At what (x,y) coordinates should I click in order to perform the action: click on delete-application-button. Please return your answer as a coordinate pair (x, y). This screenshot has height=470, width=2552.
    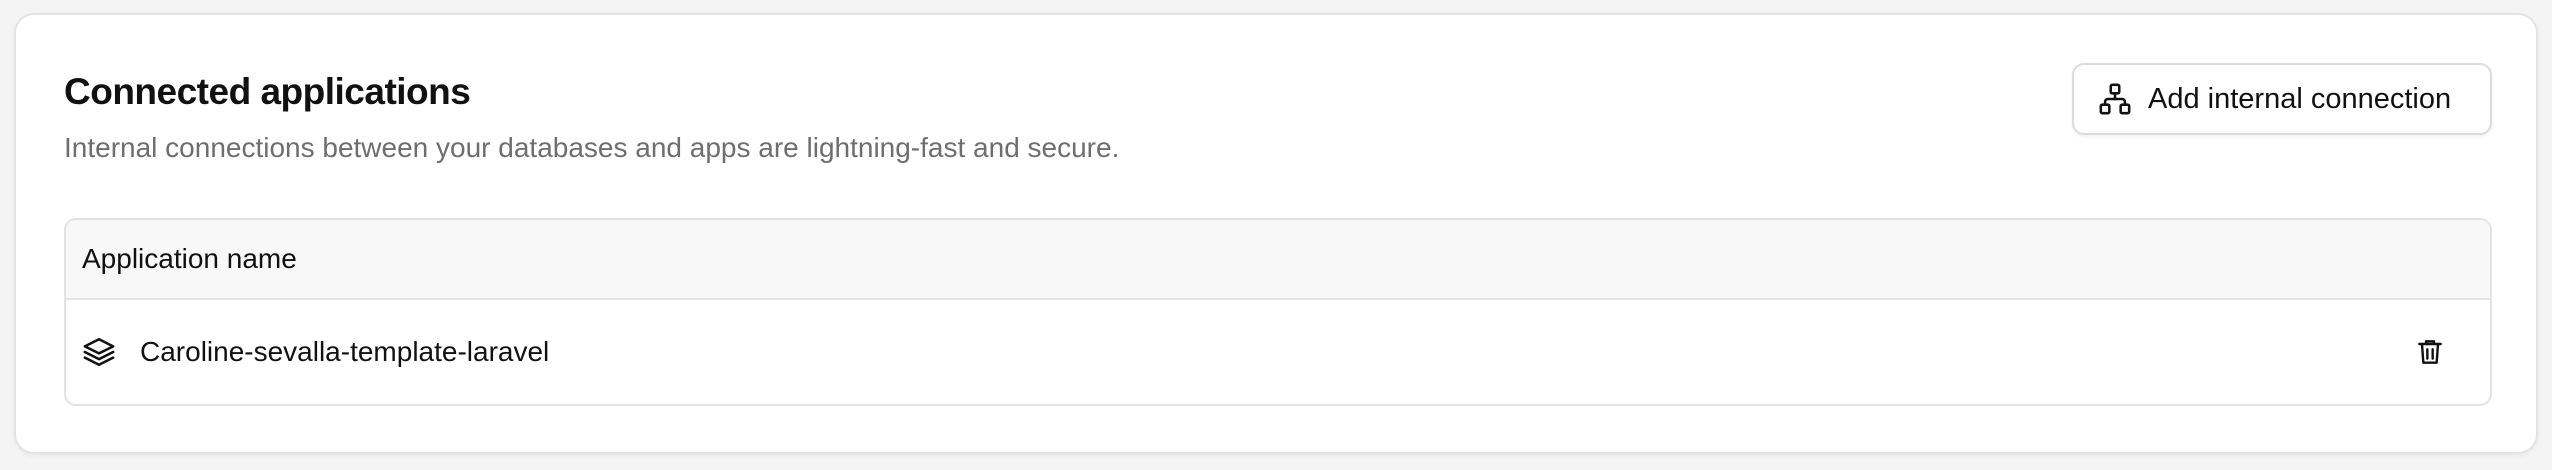
    Looking at the image, I should click on (2430, 352).